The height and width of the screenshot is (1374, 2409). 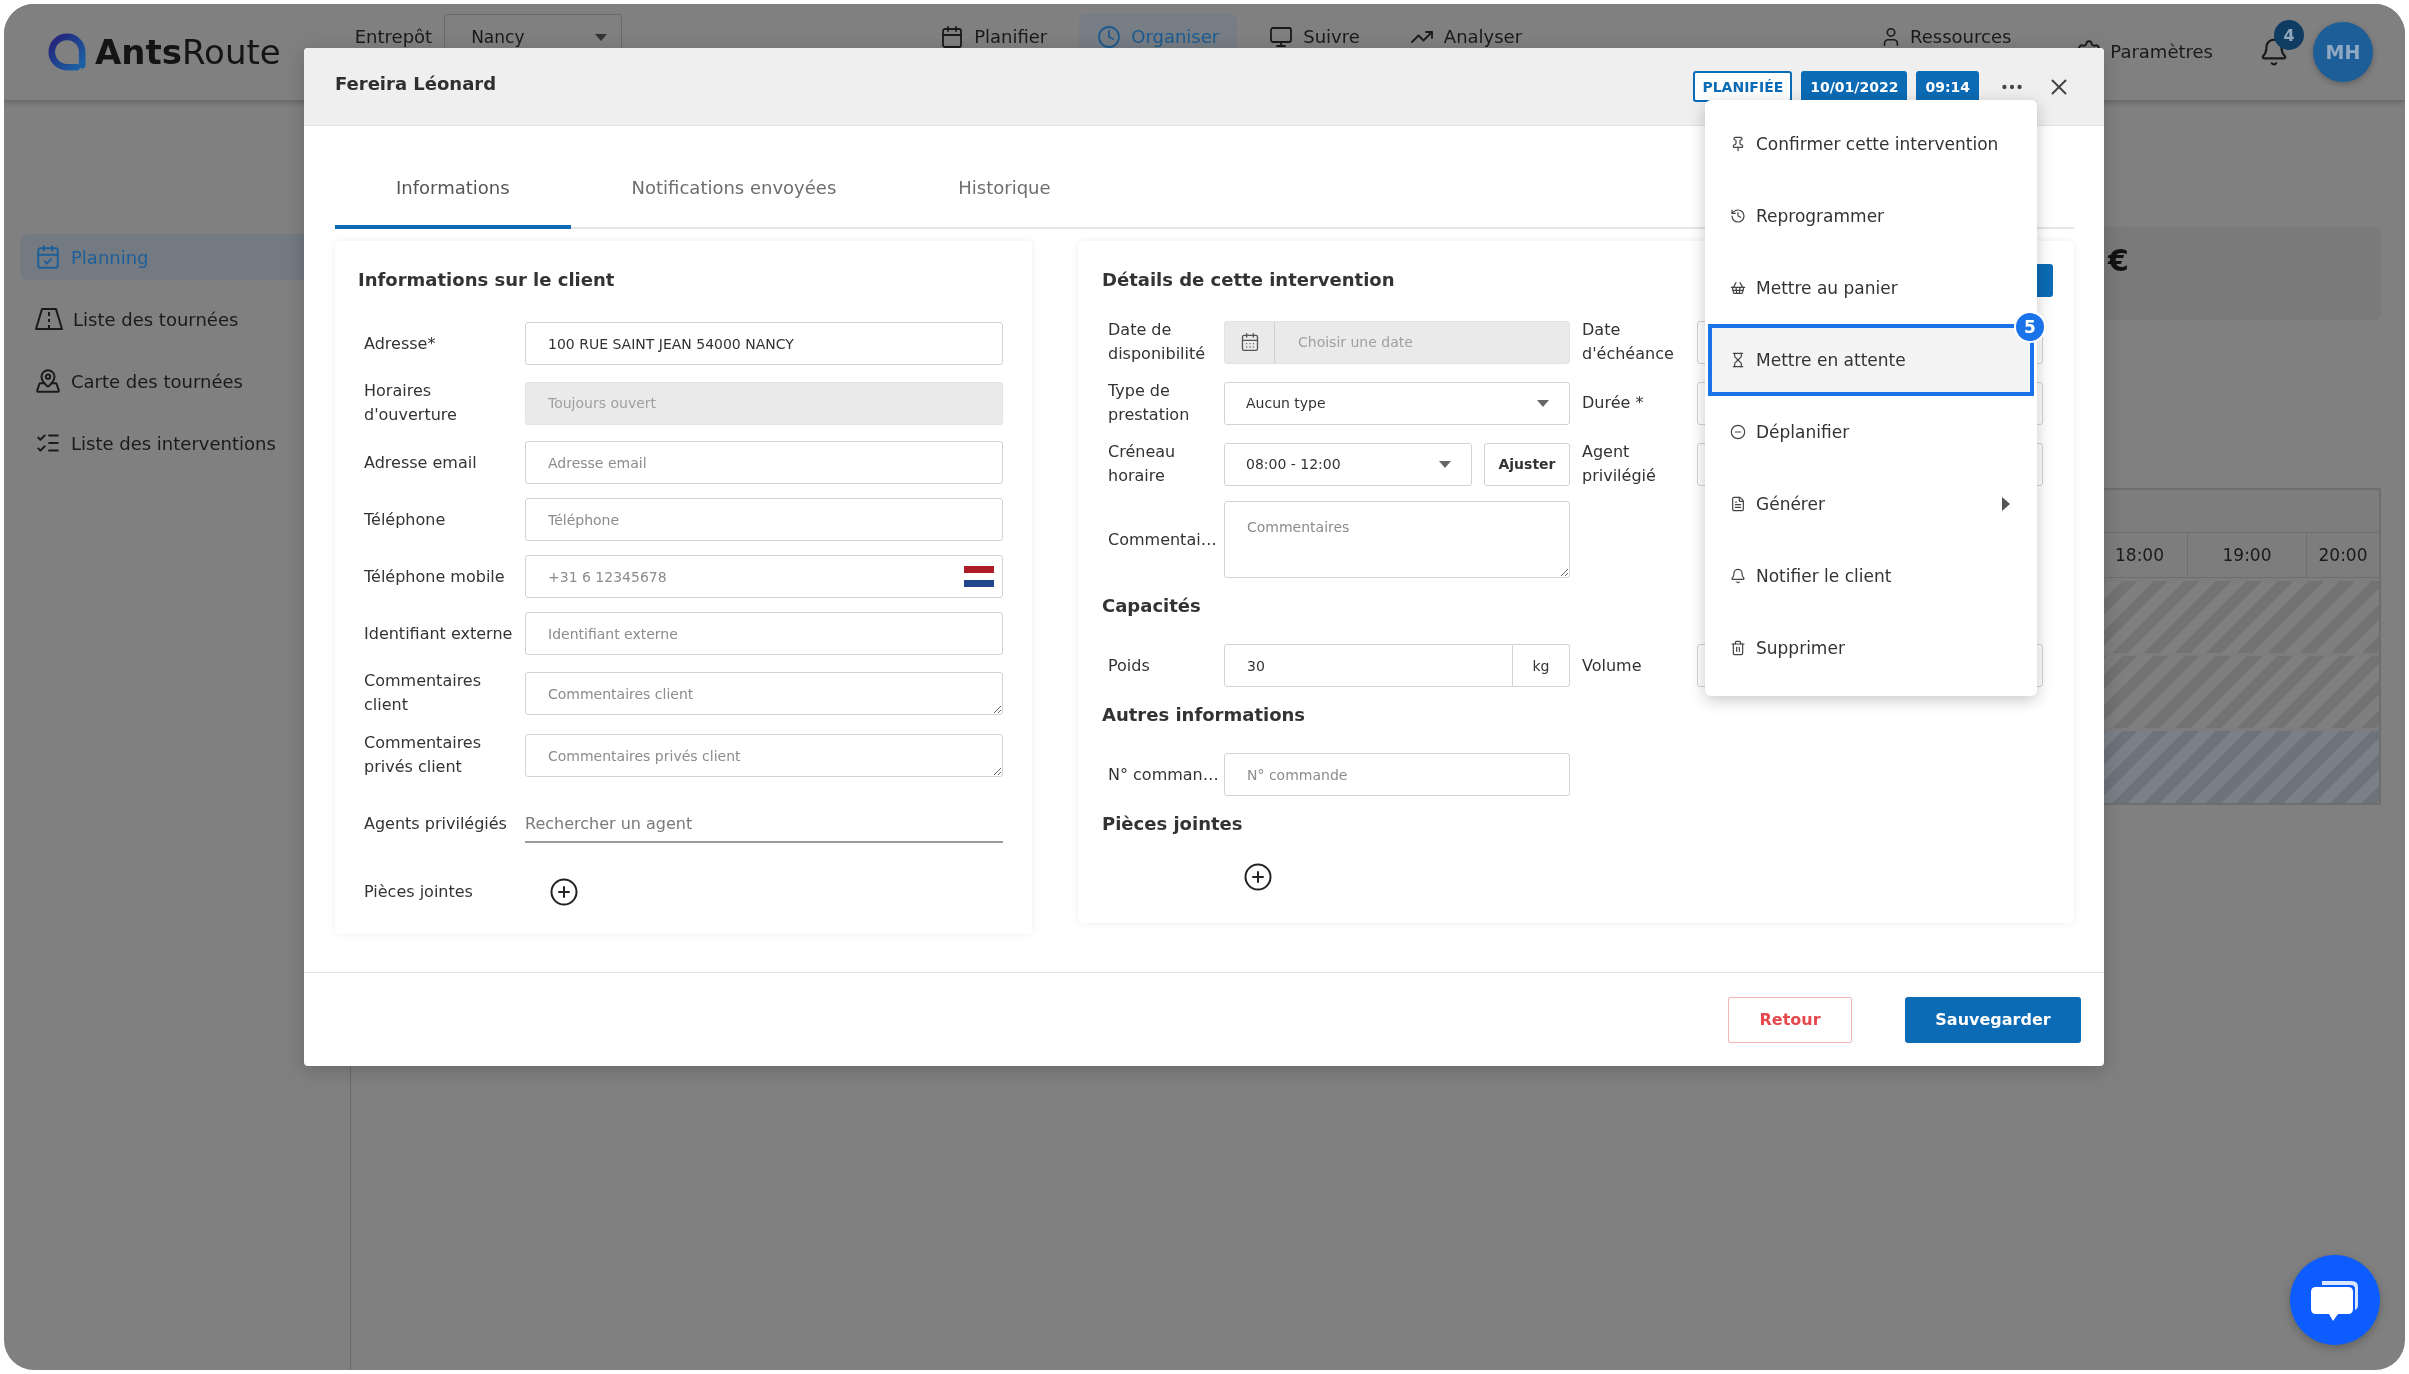 I want to click on history-icon, so click(x=1738, y=216).